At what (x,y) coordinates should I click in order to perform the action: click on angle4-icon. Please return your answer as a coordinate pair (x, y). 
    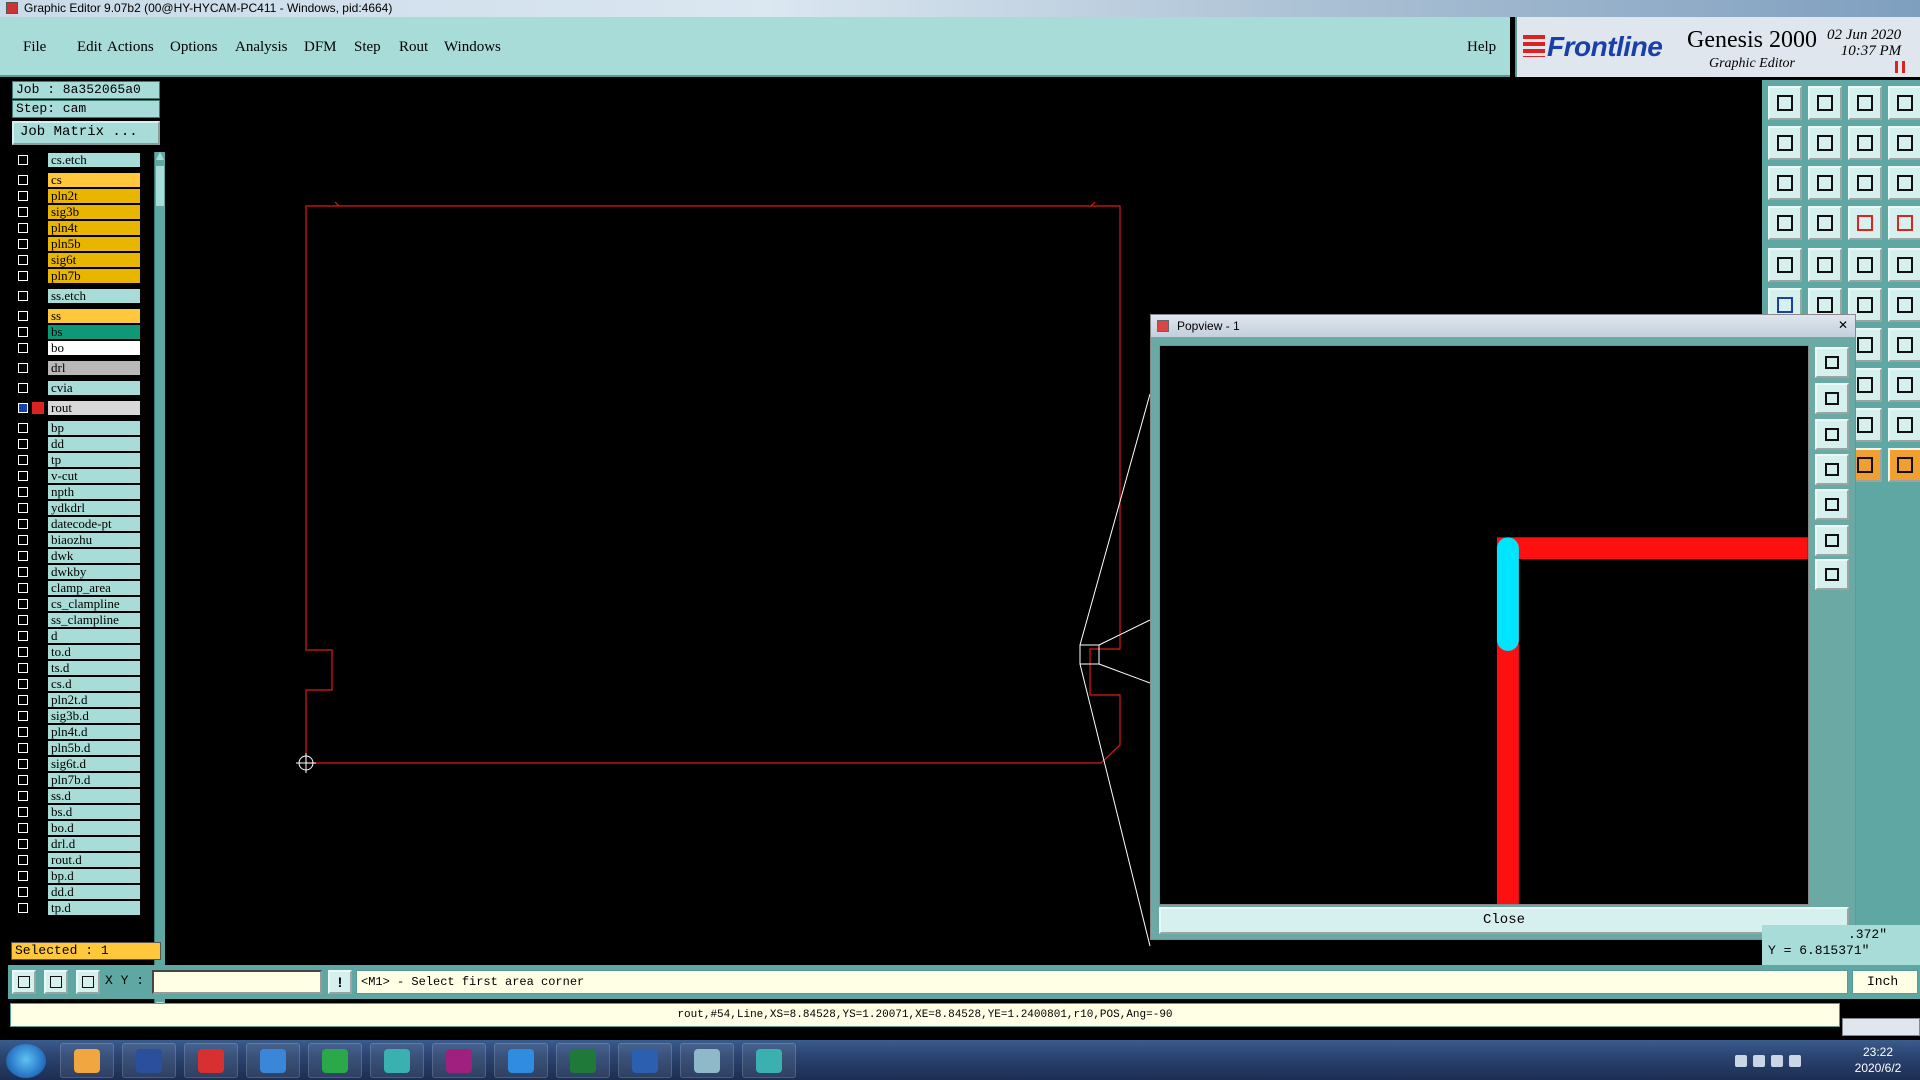
    Looking at the image, I should click on (1904, 425).